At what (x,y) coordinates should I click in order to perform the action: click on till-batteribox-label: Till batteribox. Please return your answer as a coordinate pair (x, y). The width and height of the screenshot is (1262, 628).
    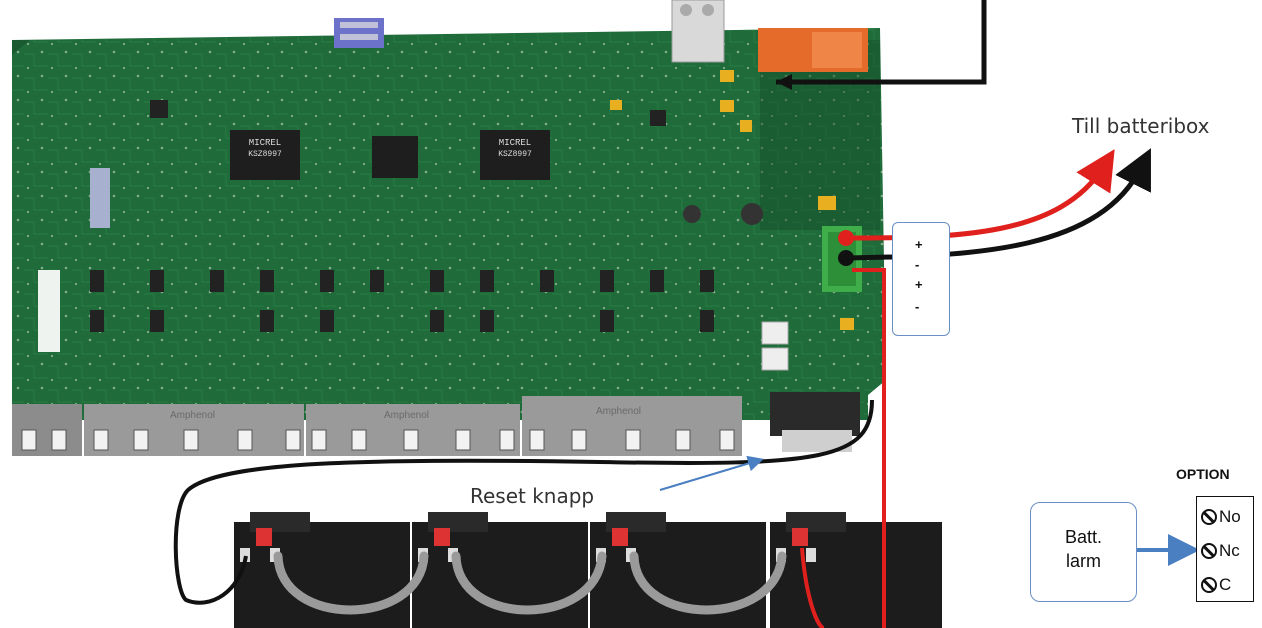
    Looking at the image, I should click on (1141, 126).